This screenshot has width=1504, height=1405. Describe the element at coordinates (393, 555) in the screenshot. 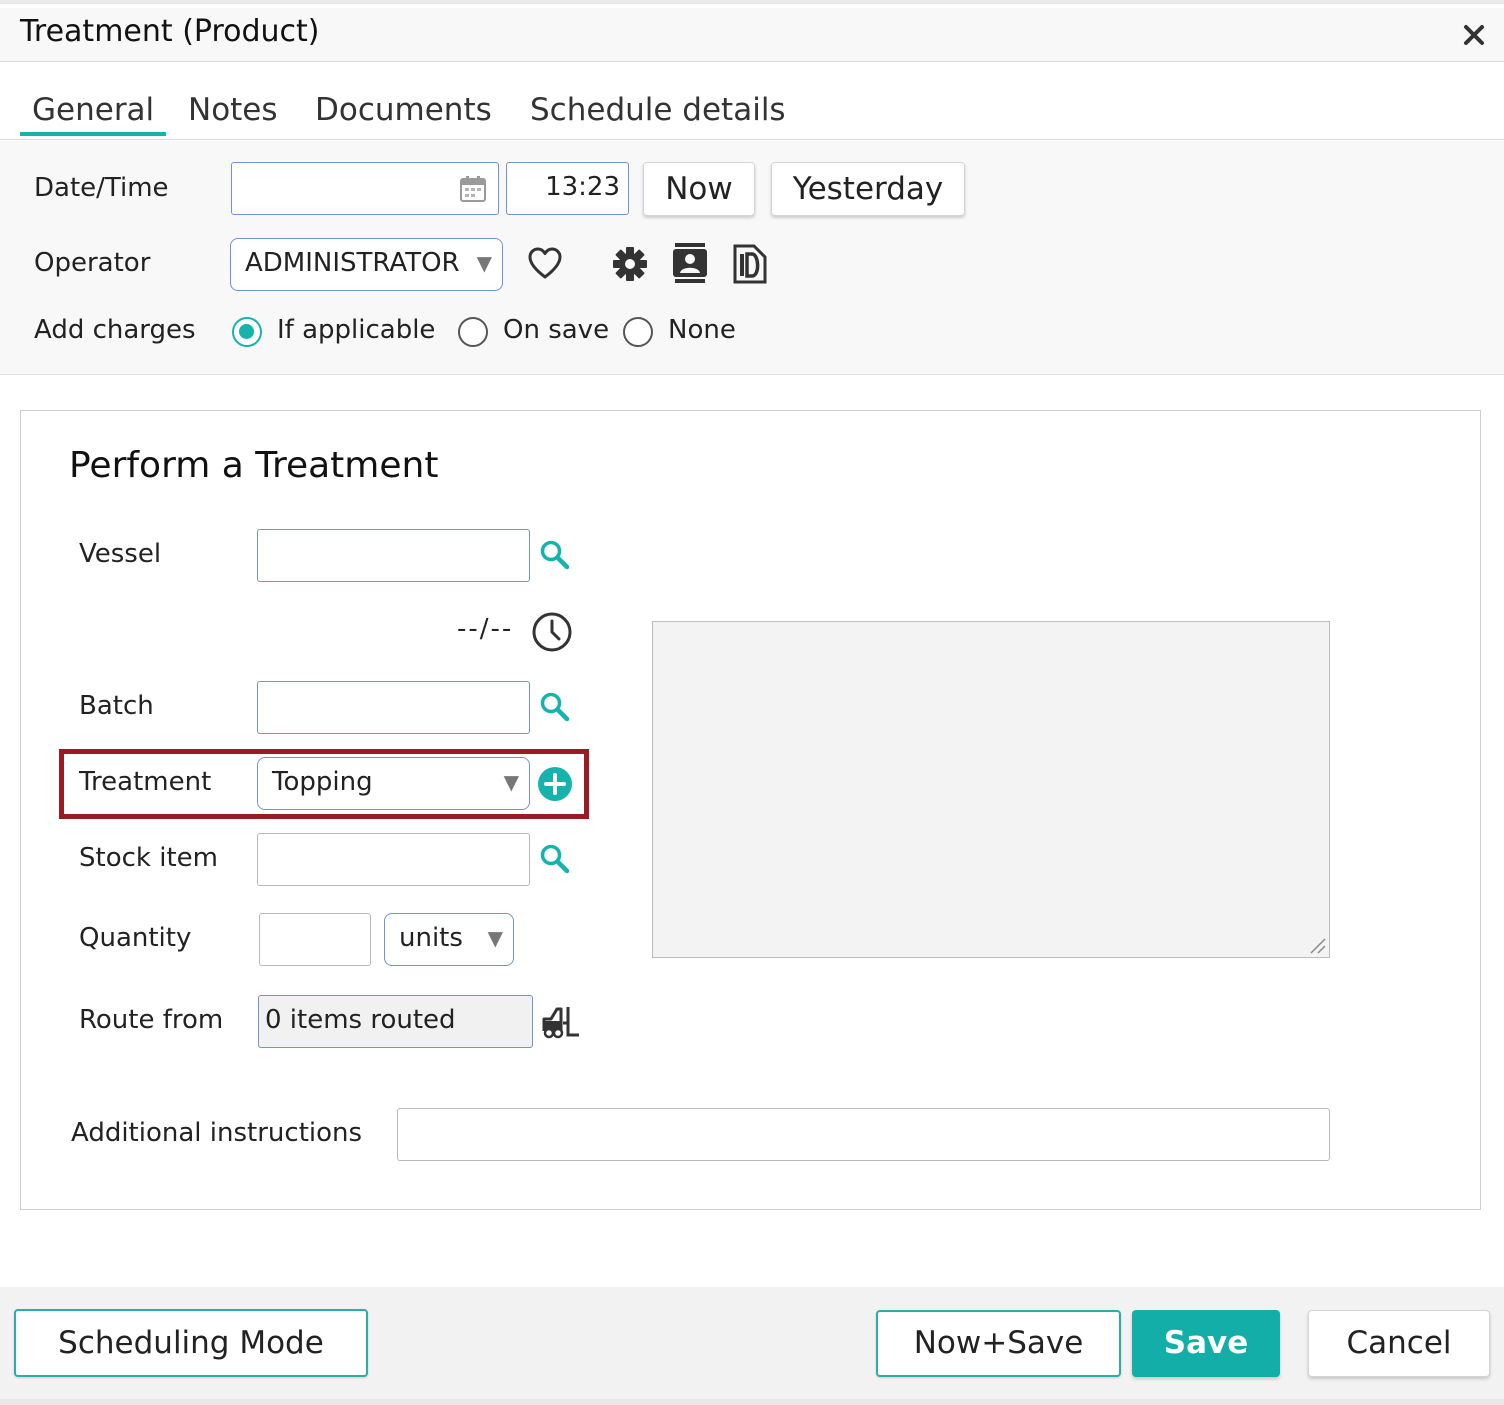

I see `vessel-input` at that location.